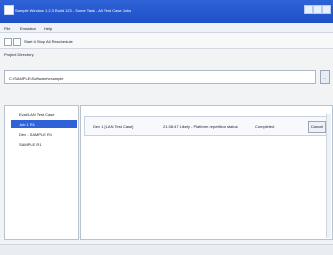 Image resolution: width=333 pixels, height=255 pixels. I want to click on toolbar-text: Start It Stop All Reschedule, so click(48, 41).